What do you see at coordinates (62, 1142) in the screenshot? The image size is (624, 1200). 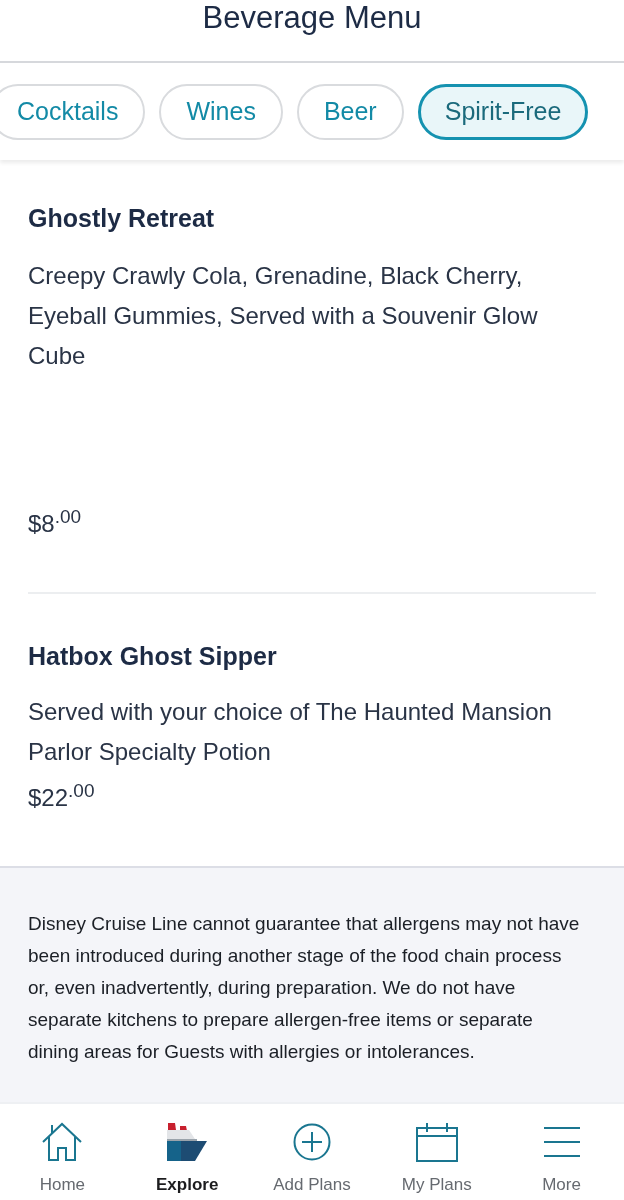 I see `home-icon` at bounding box center [62, 1142].